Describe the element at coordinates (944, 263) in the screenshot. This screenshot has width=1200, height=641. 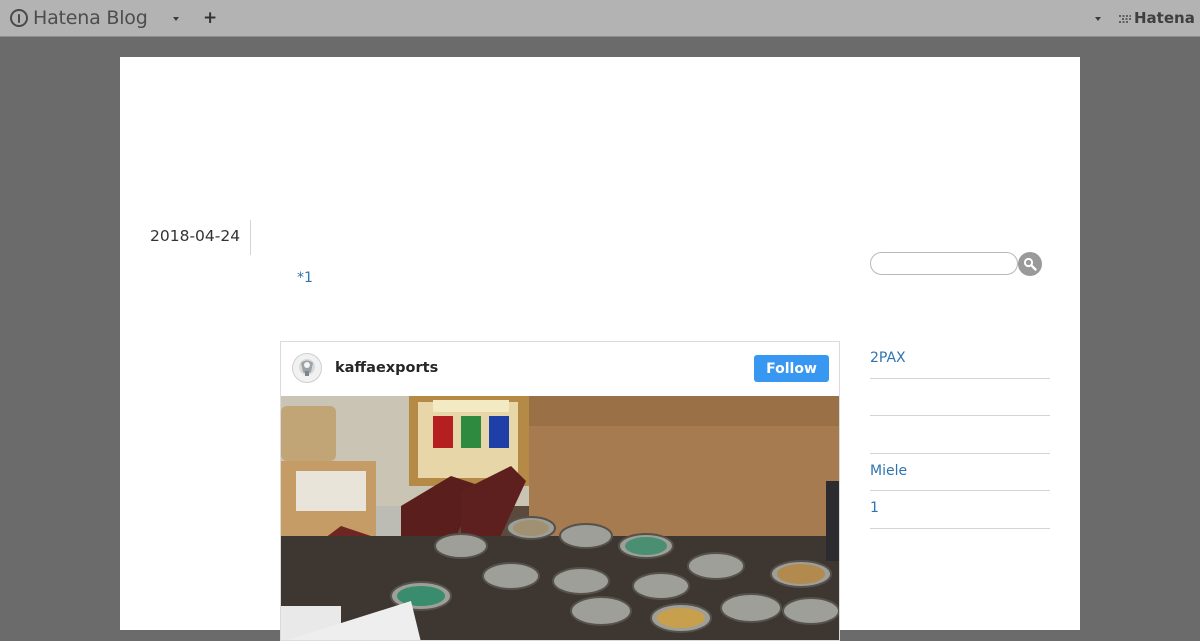
I see `search-input` at that location.